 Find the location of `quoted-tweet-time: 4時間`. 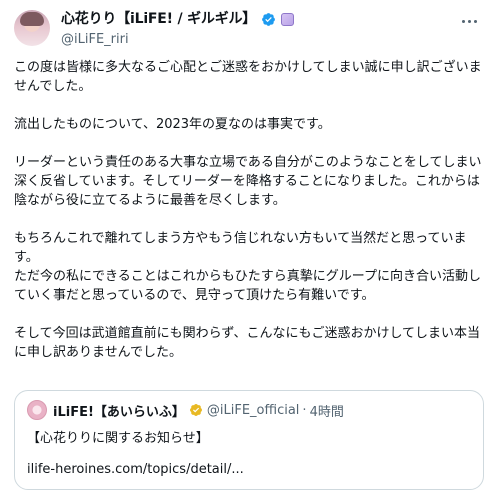

quoted-tweet-time: 4時間 is located at coordinates (327, 410).